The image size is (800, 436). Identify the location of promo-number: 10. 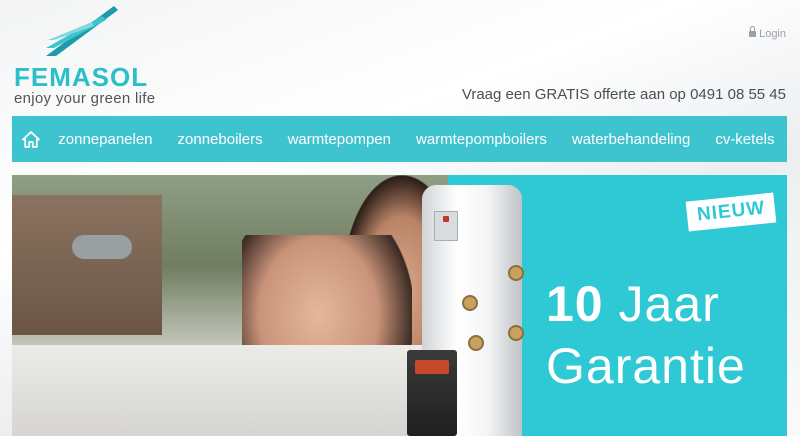
(575, 304).